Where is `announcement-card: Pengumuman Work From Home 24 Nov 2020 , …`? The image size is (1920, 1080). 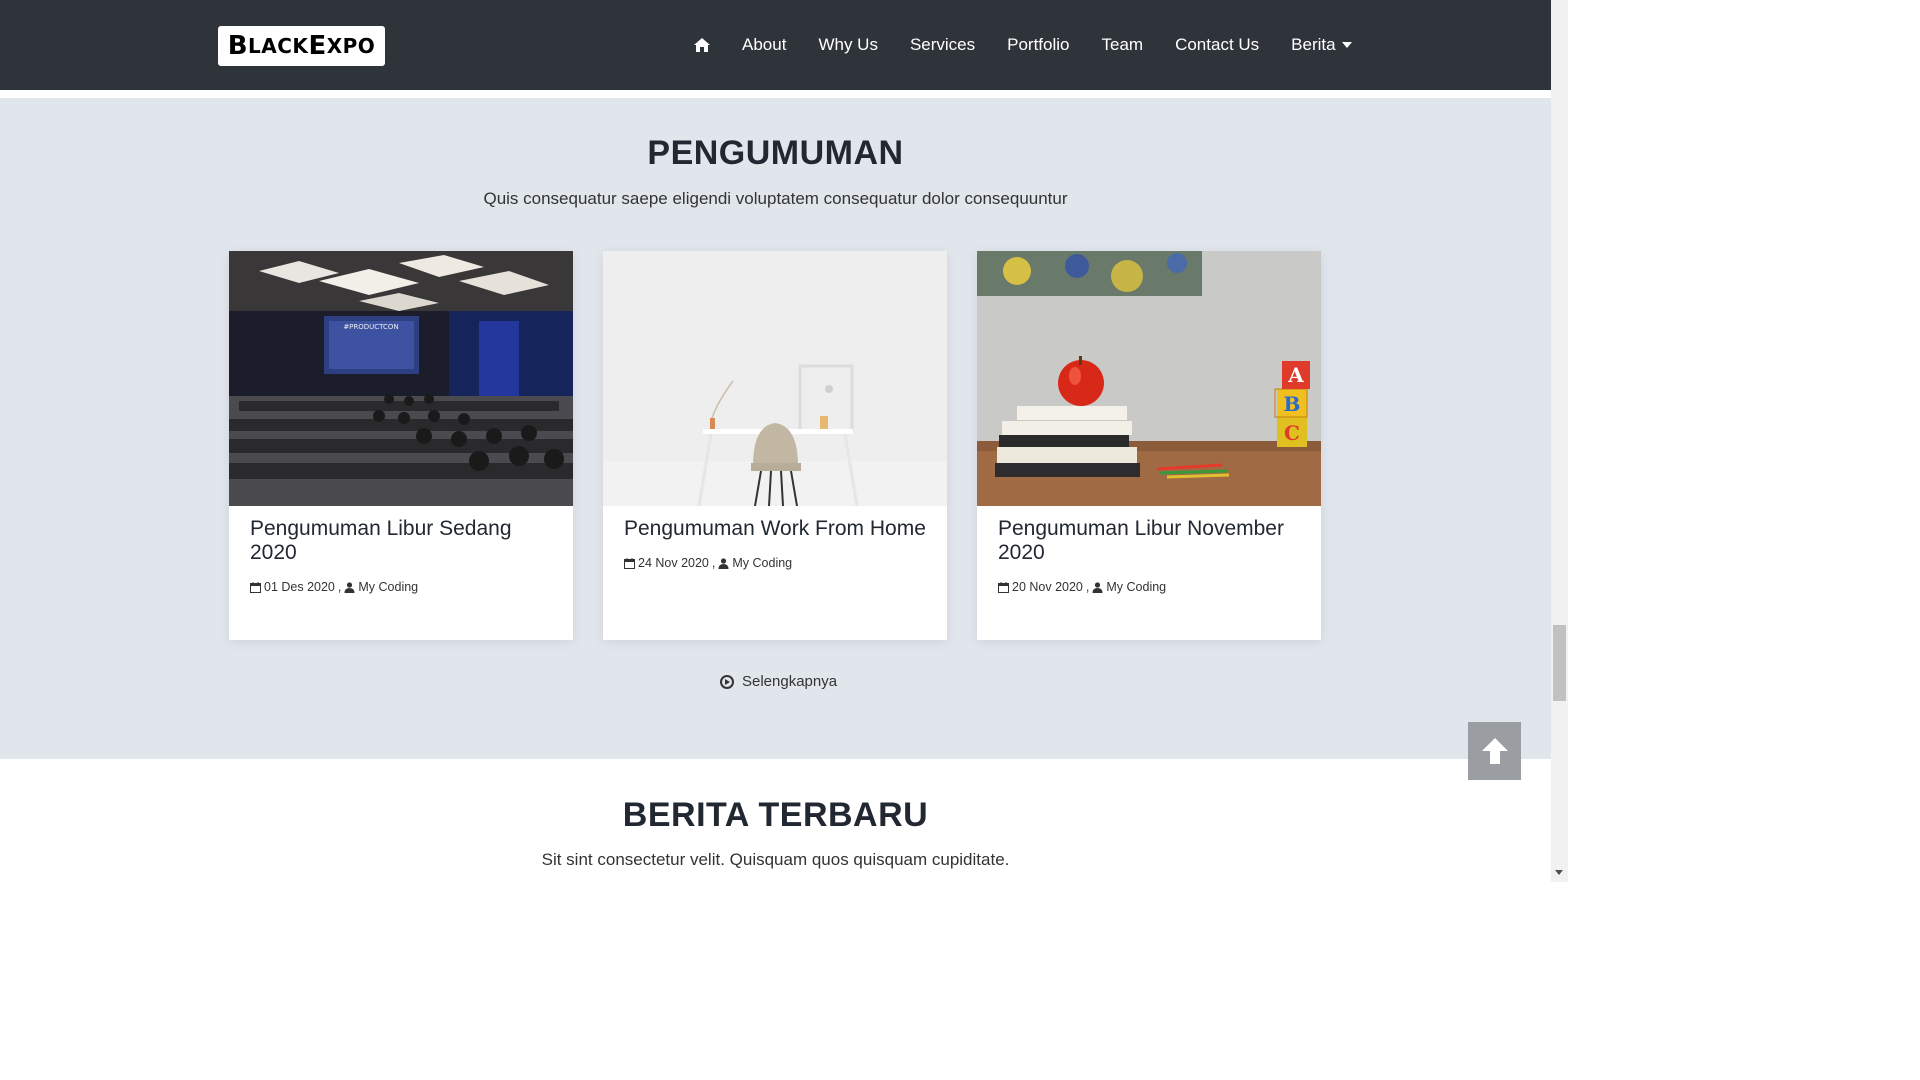 announcement-card: Pengumuman Work From Home 24 Nov 2020 , … is located at coordinates (775, 445).